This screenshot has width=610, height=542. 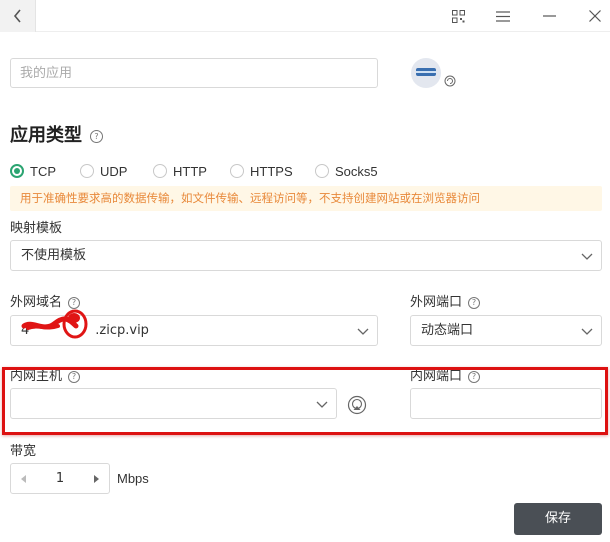 I want to click on qr-code-button, so click(x=458, y=16).